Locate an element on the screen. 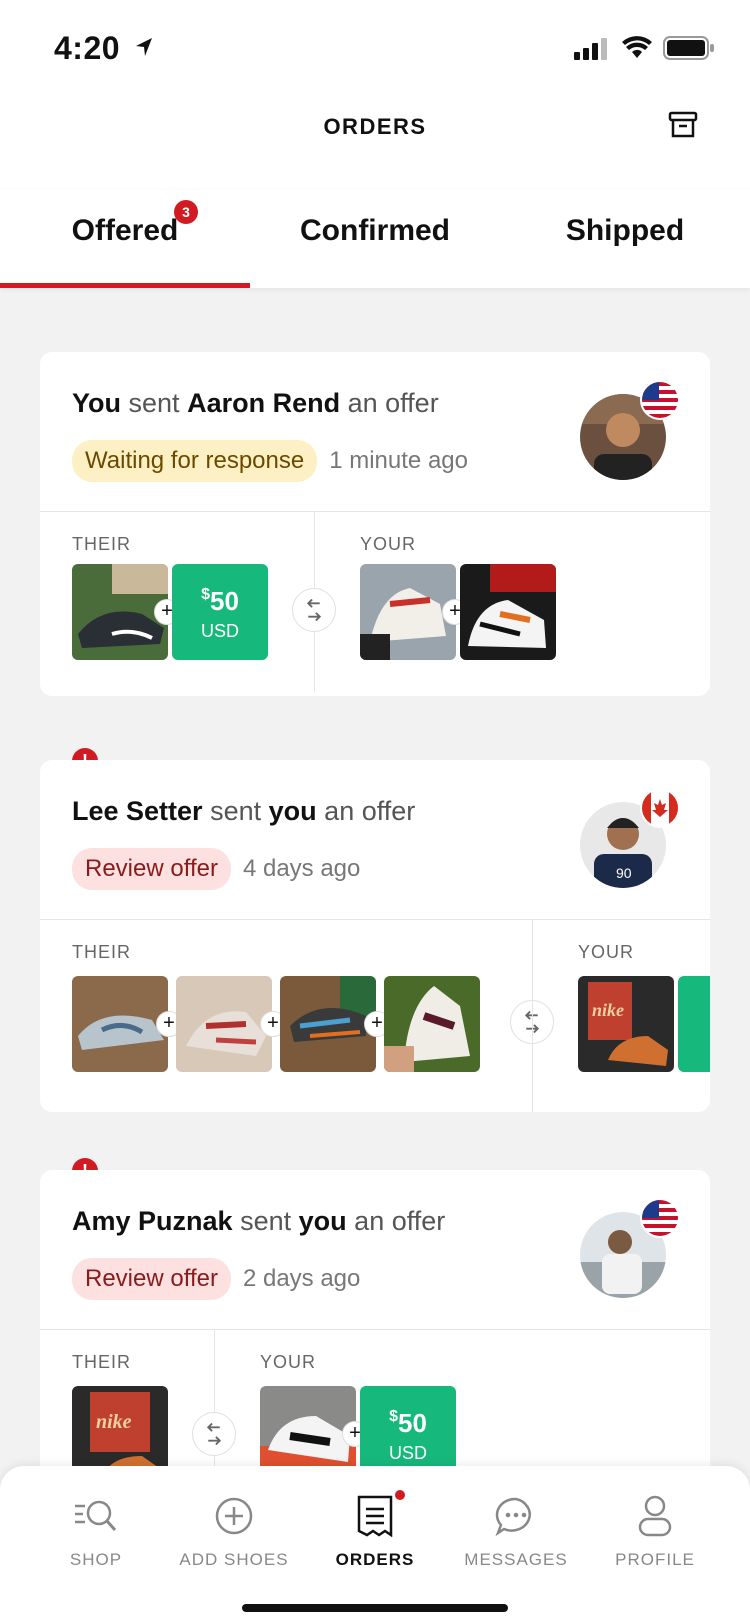  tab-confirmed-label: Confirmed is located at coordinates (375, 230).